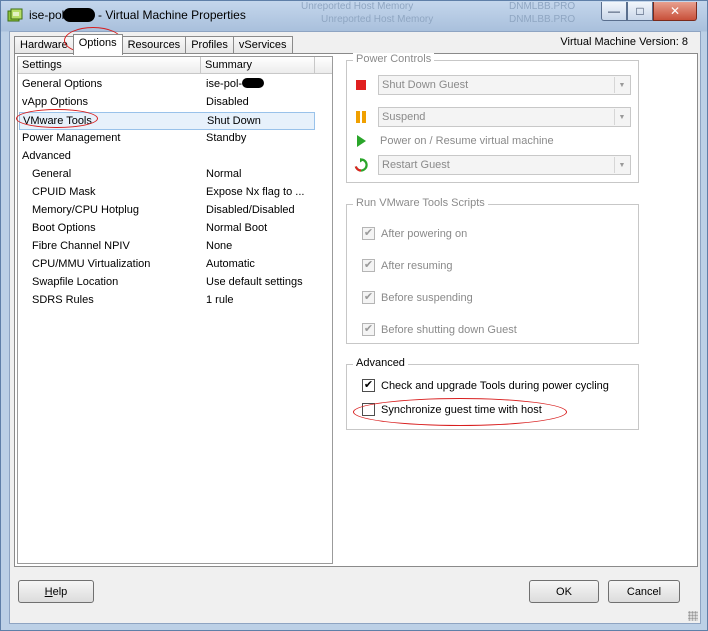 Image resolution: width=708 pixels, height=631 pixels. I want to click on settings-row-cpu-mmu-virtualization: CPU/MMU Virtualization Automatic, so click(167, 265).